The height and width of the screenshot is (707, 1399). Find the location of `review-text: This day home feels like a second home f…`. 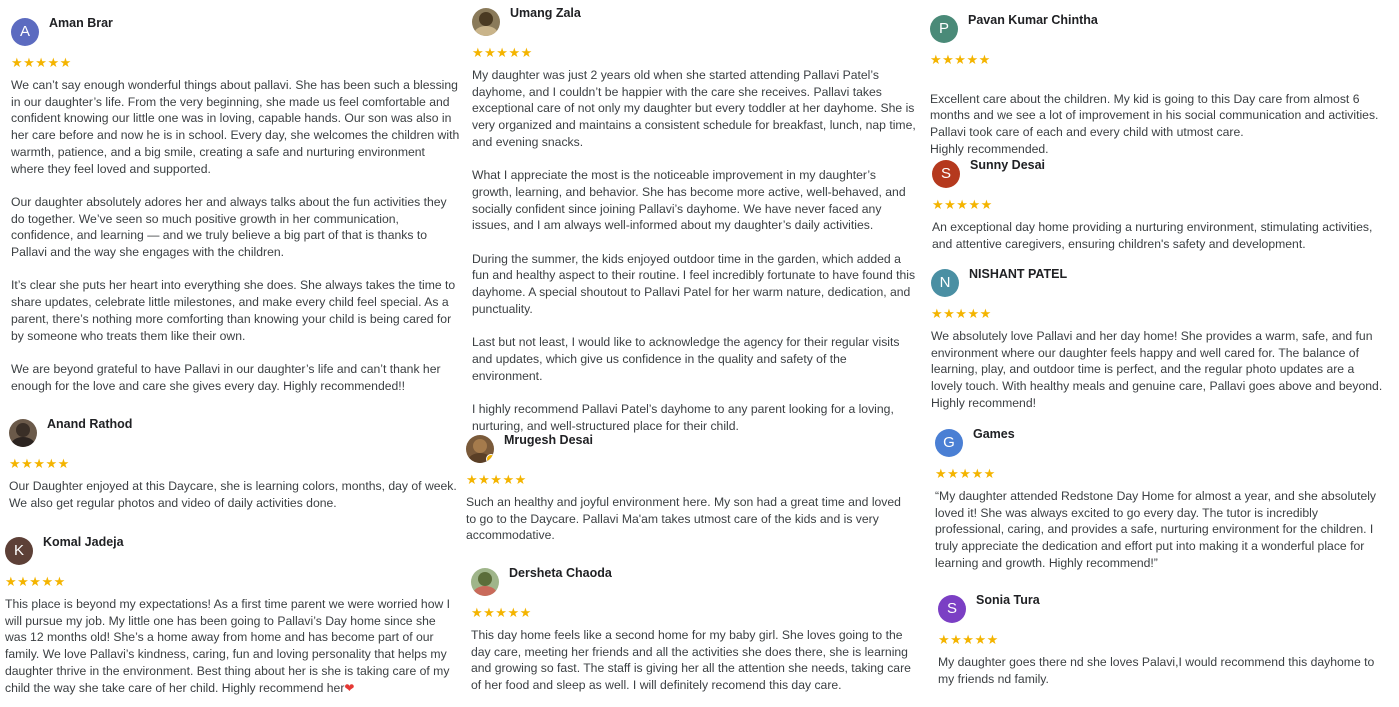

review-text: This day home feels like a second home f… is located at coordinates (691, 660).